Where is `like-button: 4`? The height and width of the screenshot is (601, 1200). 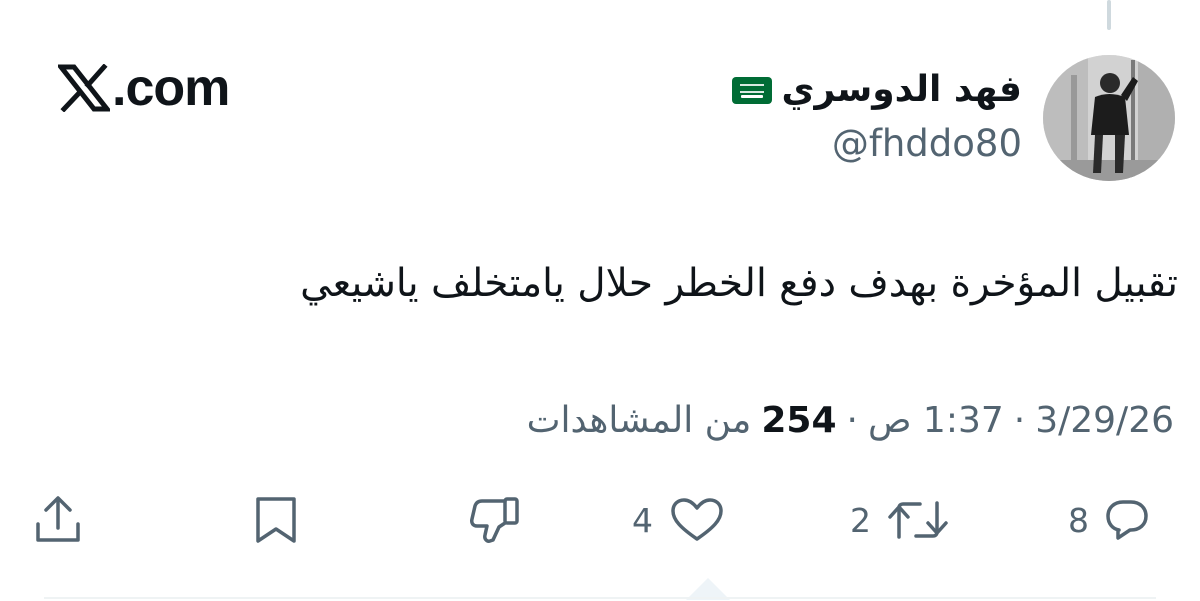 like-button: 4 is located at coordinates (678, 520).